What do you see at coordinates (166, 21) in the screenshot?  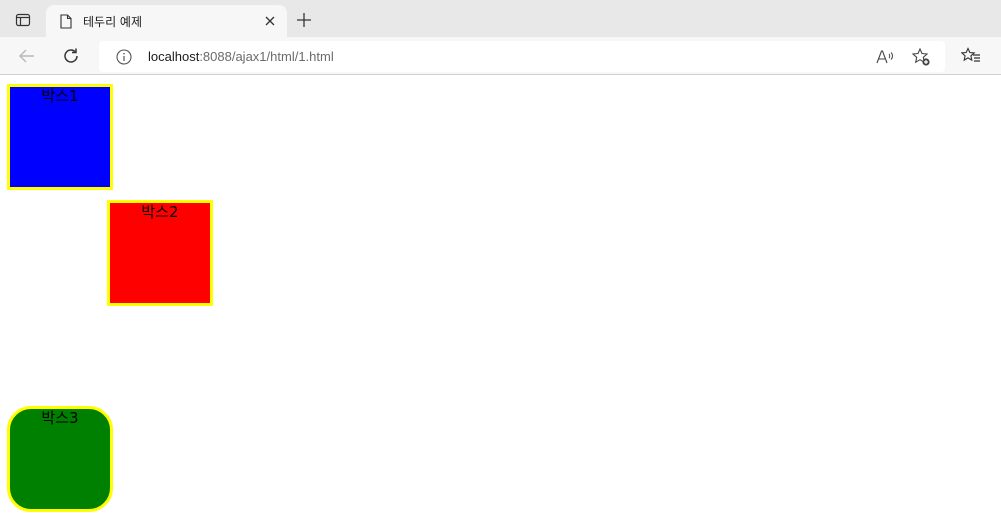 I see `tab-active: 테두리 예제` at bounding box center [166, 21].